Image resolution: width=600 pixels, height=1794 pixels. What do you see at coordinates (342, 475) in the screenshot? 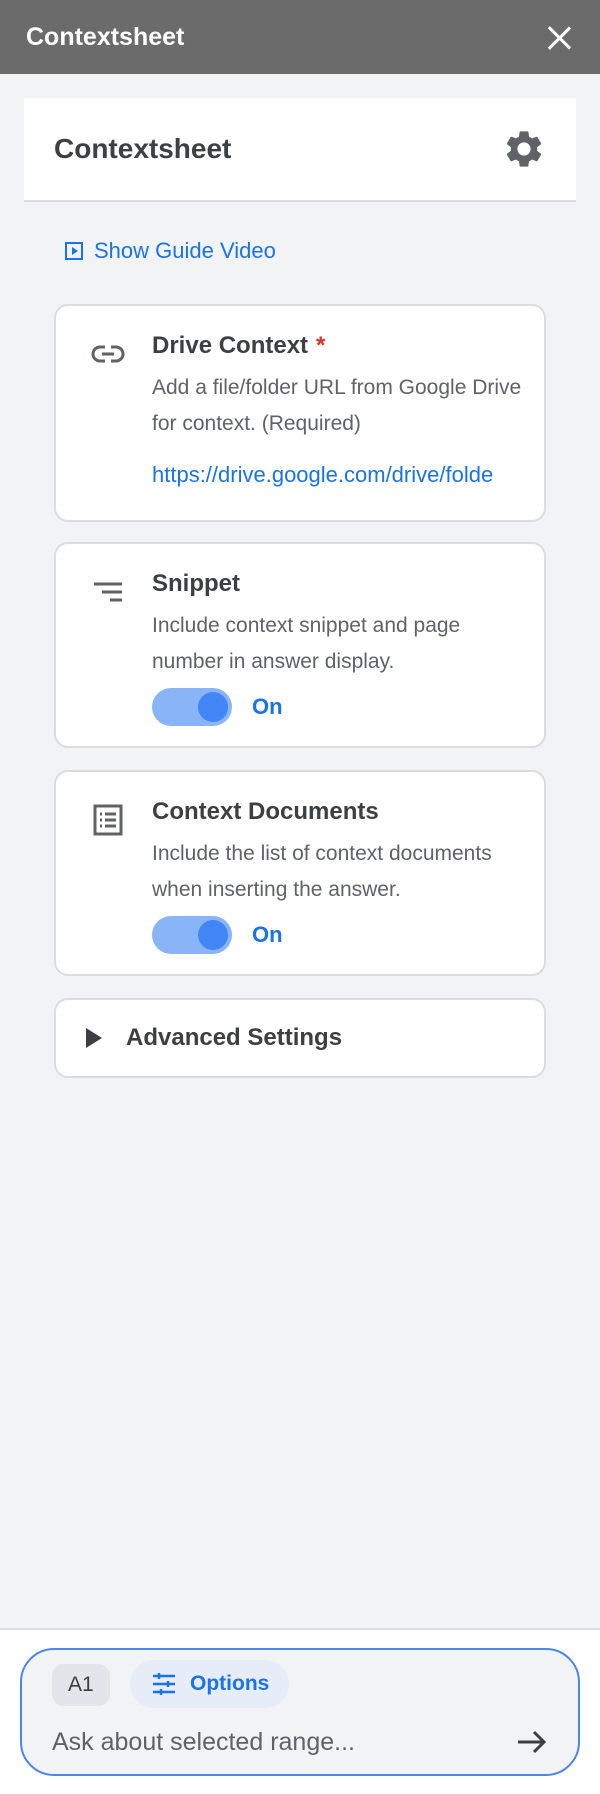
I see `drive-url-field: https://drive.google.com/drive/folde` at bounding box center [342, 475].